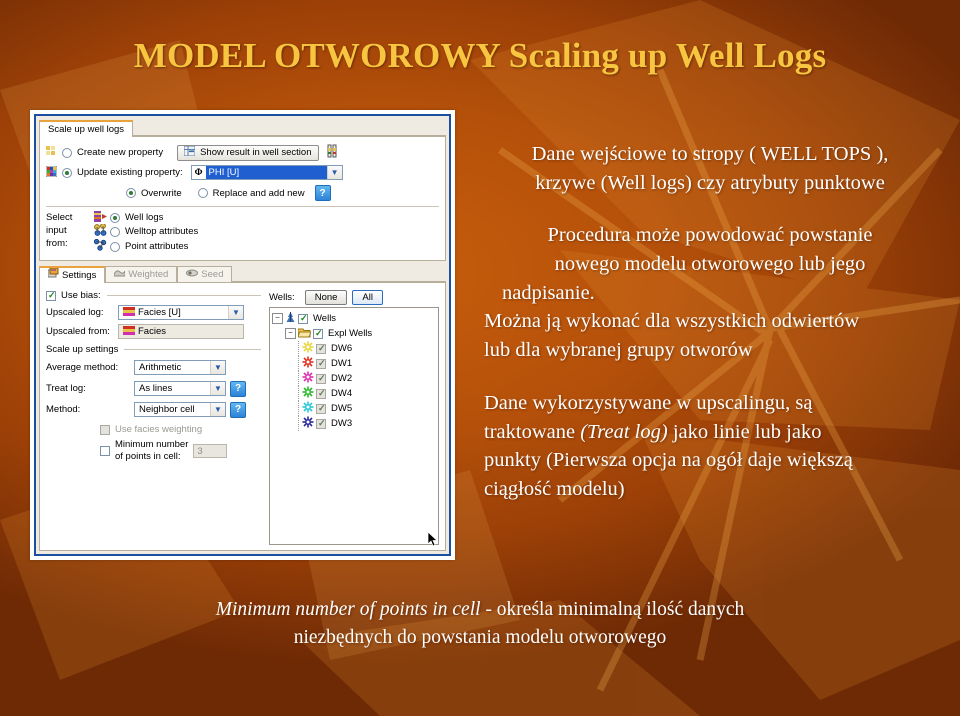  Describe the element at coordinates (277, 318) in the screenshot. I see `collapse-icon-wells: −` at that location.